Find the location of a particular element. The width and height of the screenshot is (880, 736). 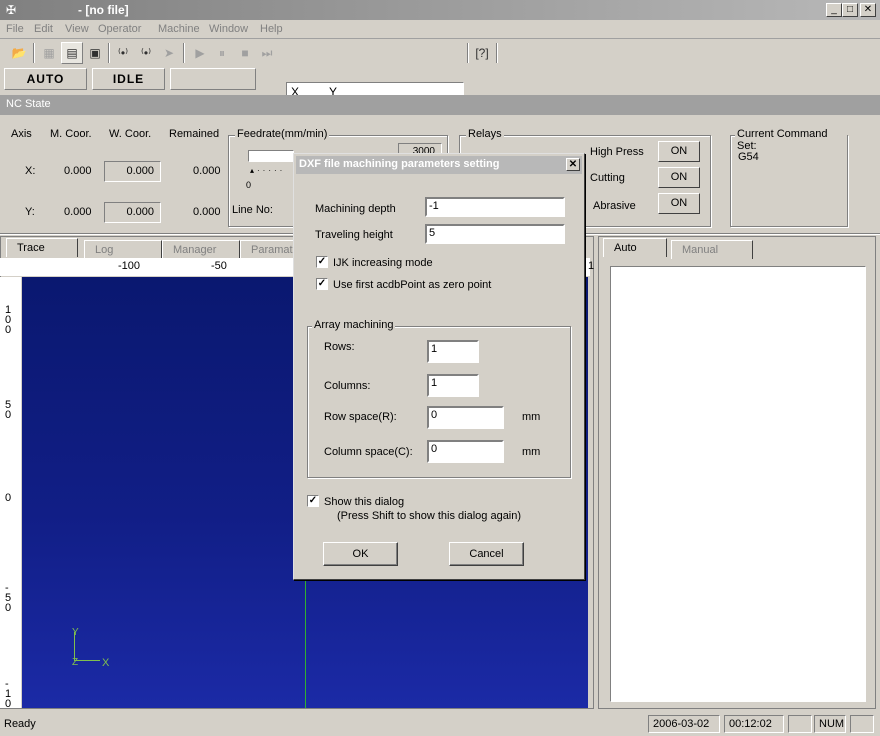

help-icon: [?] is located at coordinates (482, 53).